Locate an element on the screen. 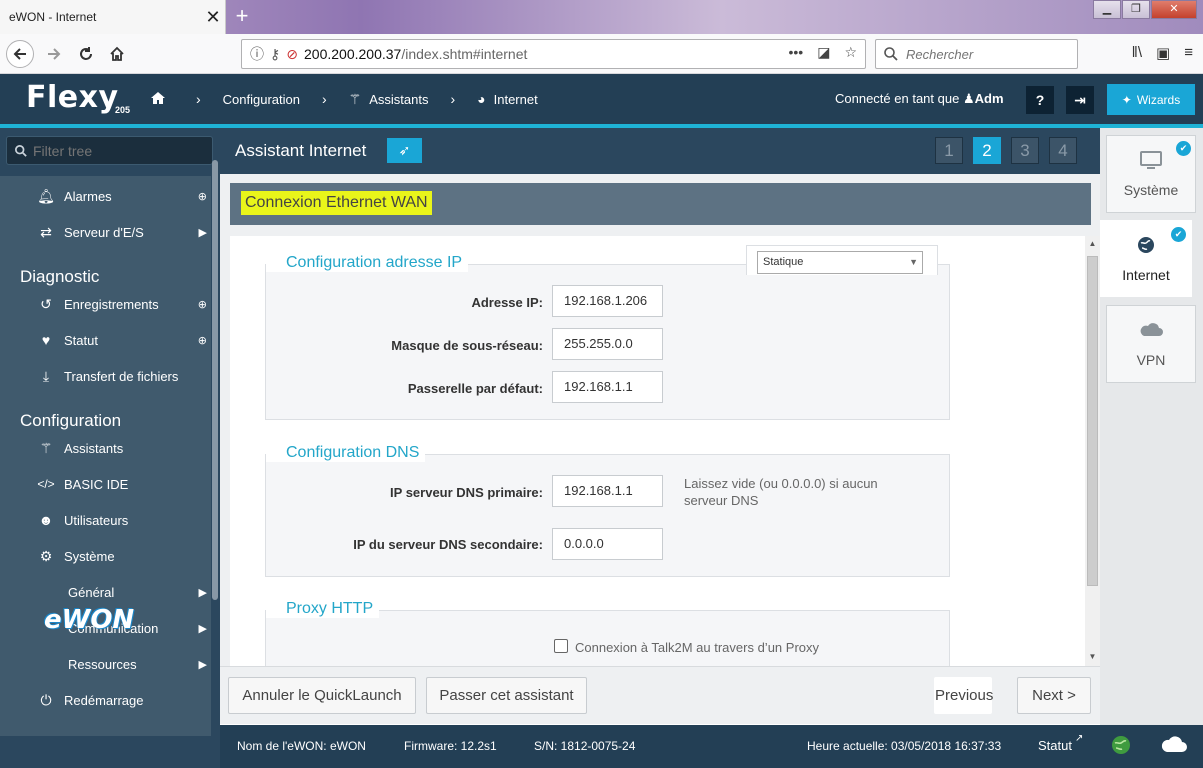 The height and width of the screenshot is (768, 1203). dns-primary-input: 192.168.1.1 is located at coordinates (607, 491).